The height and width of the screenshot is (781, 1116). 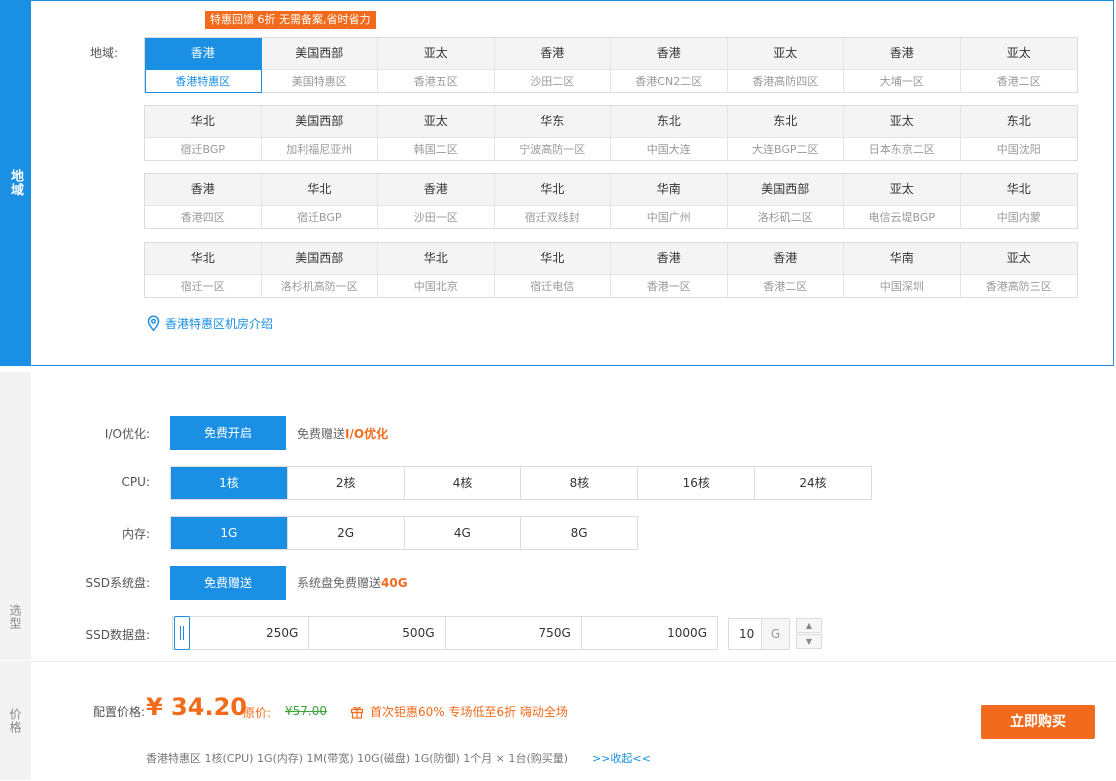 I want to click on promo-offer: 首次钜惠60% 专场低至6折 嗨动全场, so click(x=459, y=711).